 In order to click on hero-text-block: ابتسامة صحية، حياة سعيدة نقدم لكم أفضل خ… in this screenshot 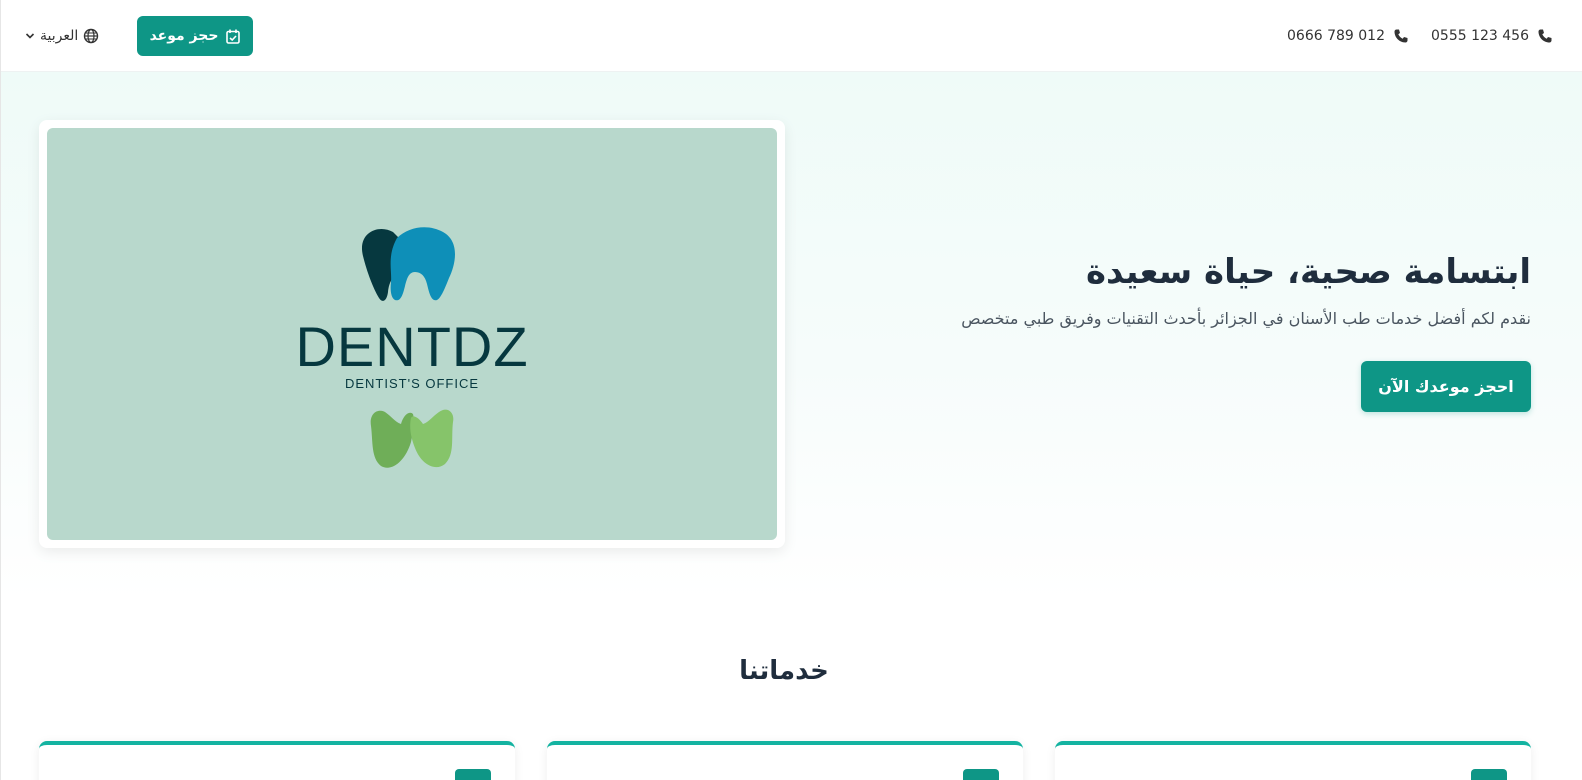, I will do `click(1211, 290)`.